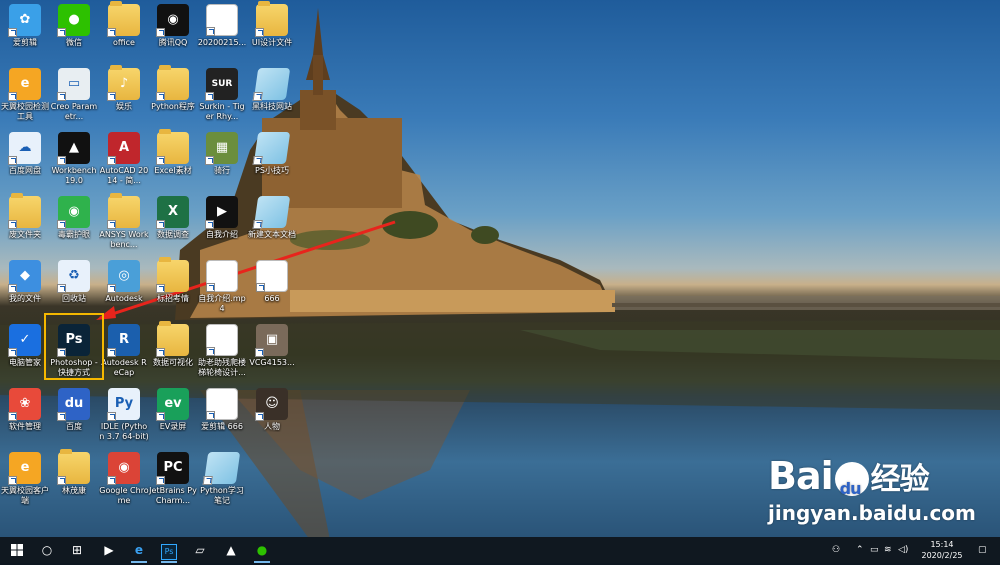  What do you see at coordinates (221, 212) in the screenshot?
I see `app-icon: ▶` at bounding box center [221, 212].